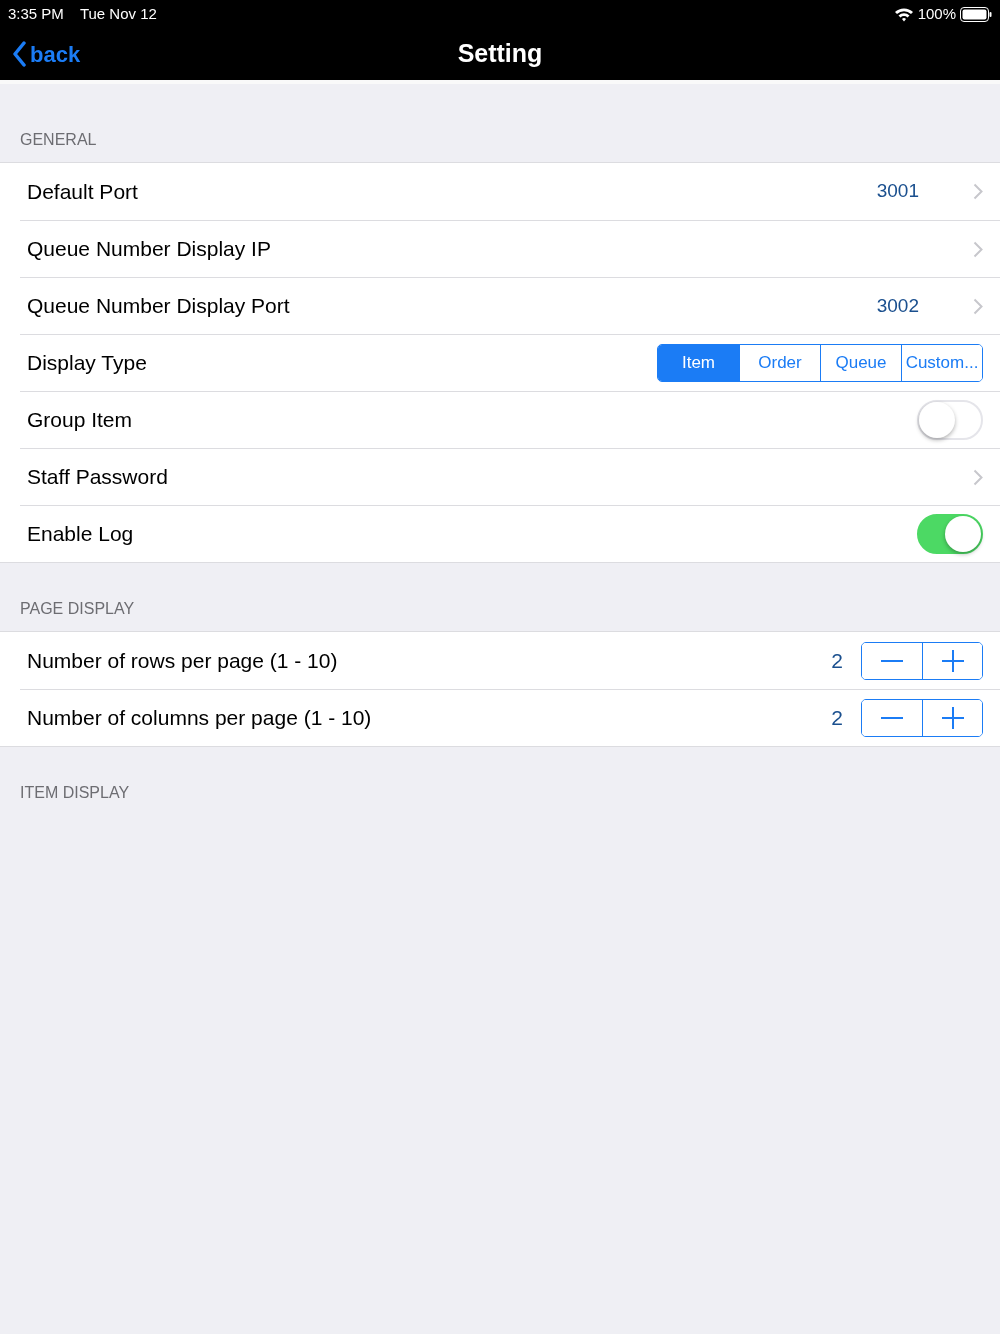 This screenshot has height=1334, width=1000. I want to click on section-header: PAGE DISPLAY, so click(77, 608).